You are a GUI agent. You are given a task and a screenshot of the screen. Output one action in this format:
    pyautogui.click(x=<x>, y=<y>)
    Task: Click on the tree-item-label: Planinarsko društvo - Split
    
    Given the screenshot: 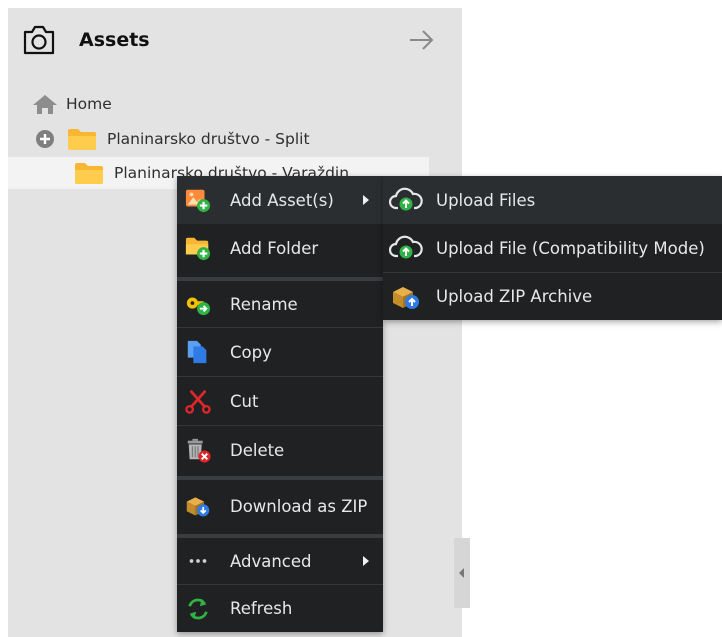 What is the action you would take?
    pyautogui.click(x=208, y=139)
    